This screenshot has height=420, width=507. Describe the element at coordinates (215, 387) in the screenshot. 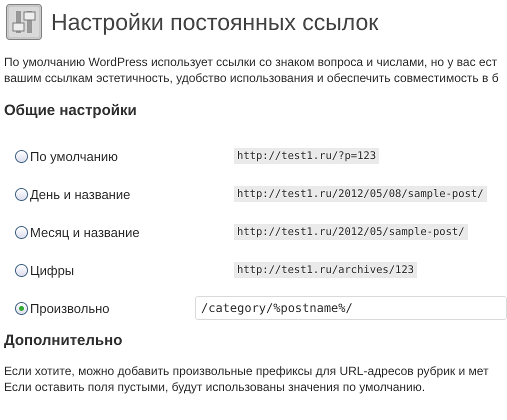

I see `optional-text: Если оставить поля пустыми, будут использованы значения по умолчанию.` at that location.